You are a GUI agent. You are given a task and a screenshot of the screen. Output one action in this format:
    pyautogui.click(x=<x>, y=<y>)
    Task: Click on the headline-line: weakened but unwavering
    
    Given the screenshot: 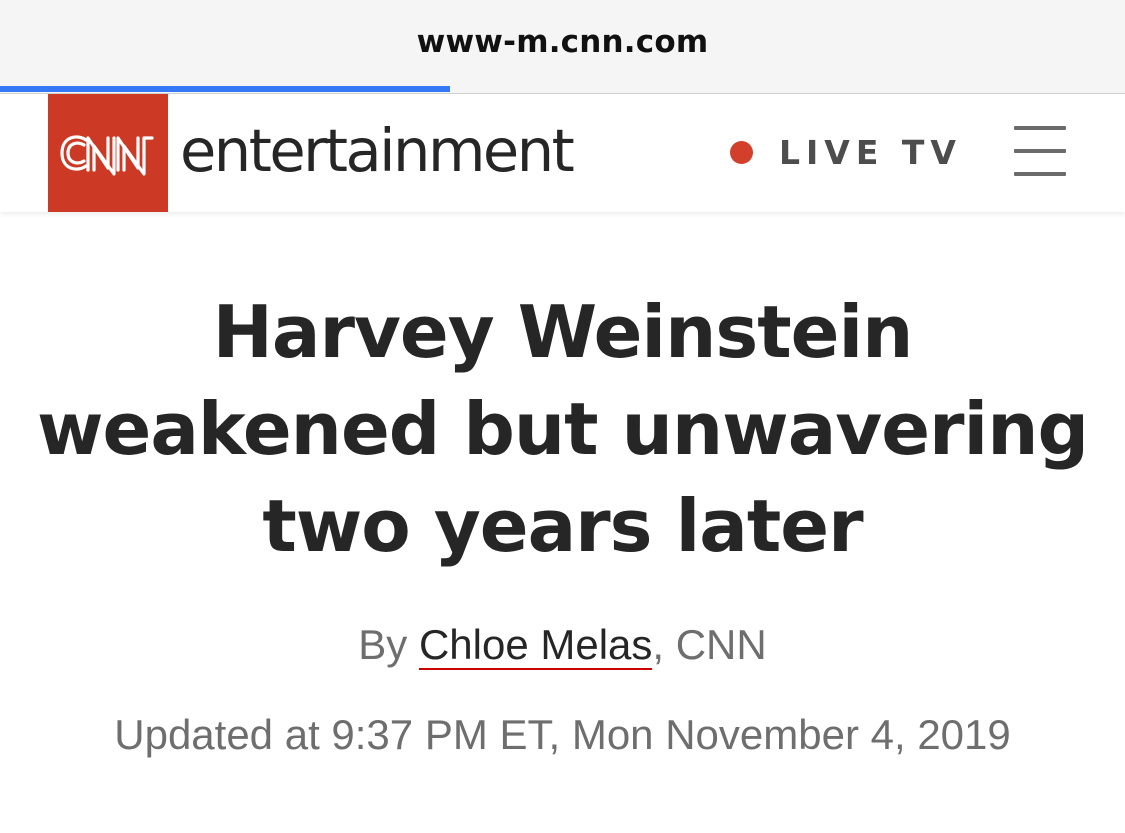 What is the action you would take?
    pyautogui.click(x=562, y=429)
    